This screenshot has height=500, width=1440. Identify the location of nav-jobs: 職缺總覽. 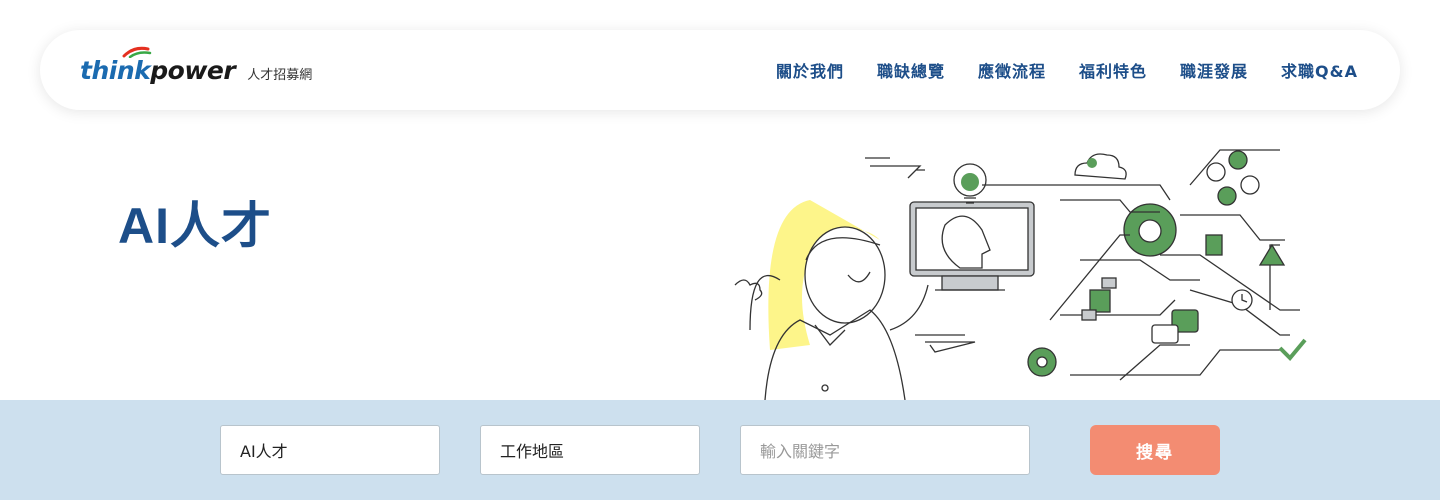
(911, 70).